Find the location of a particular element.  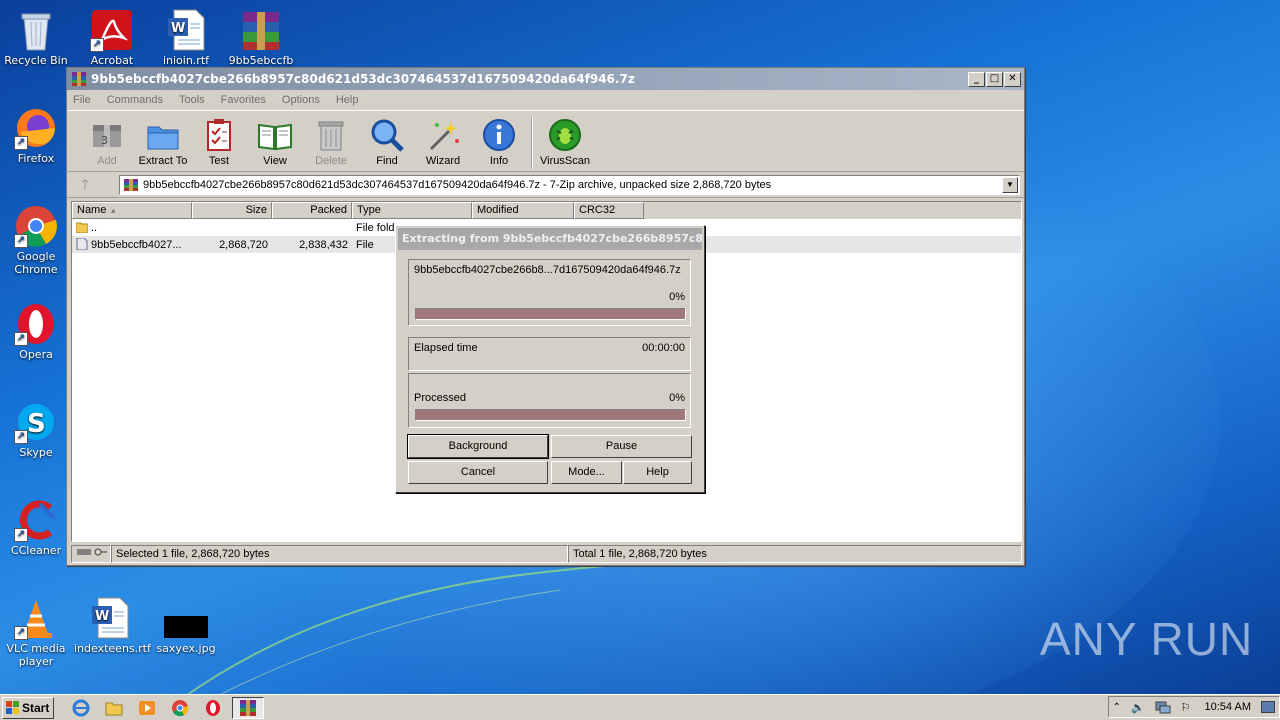

column-modified: Modified is located at coordinates (523, 210).